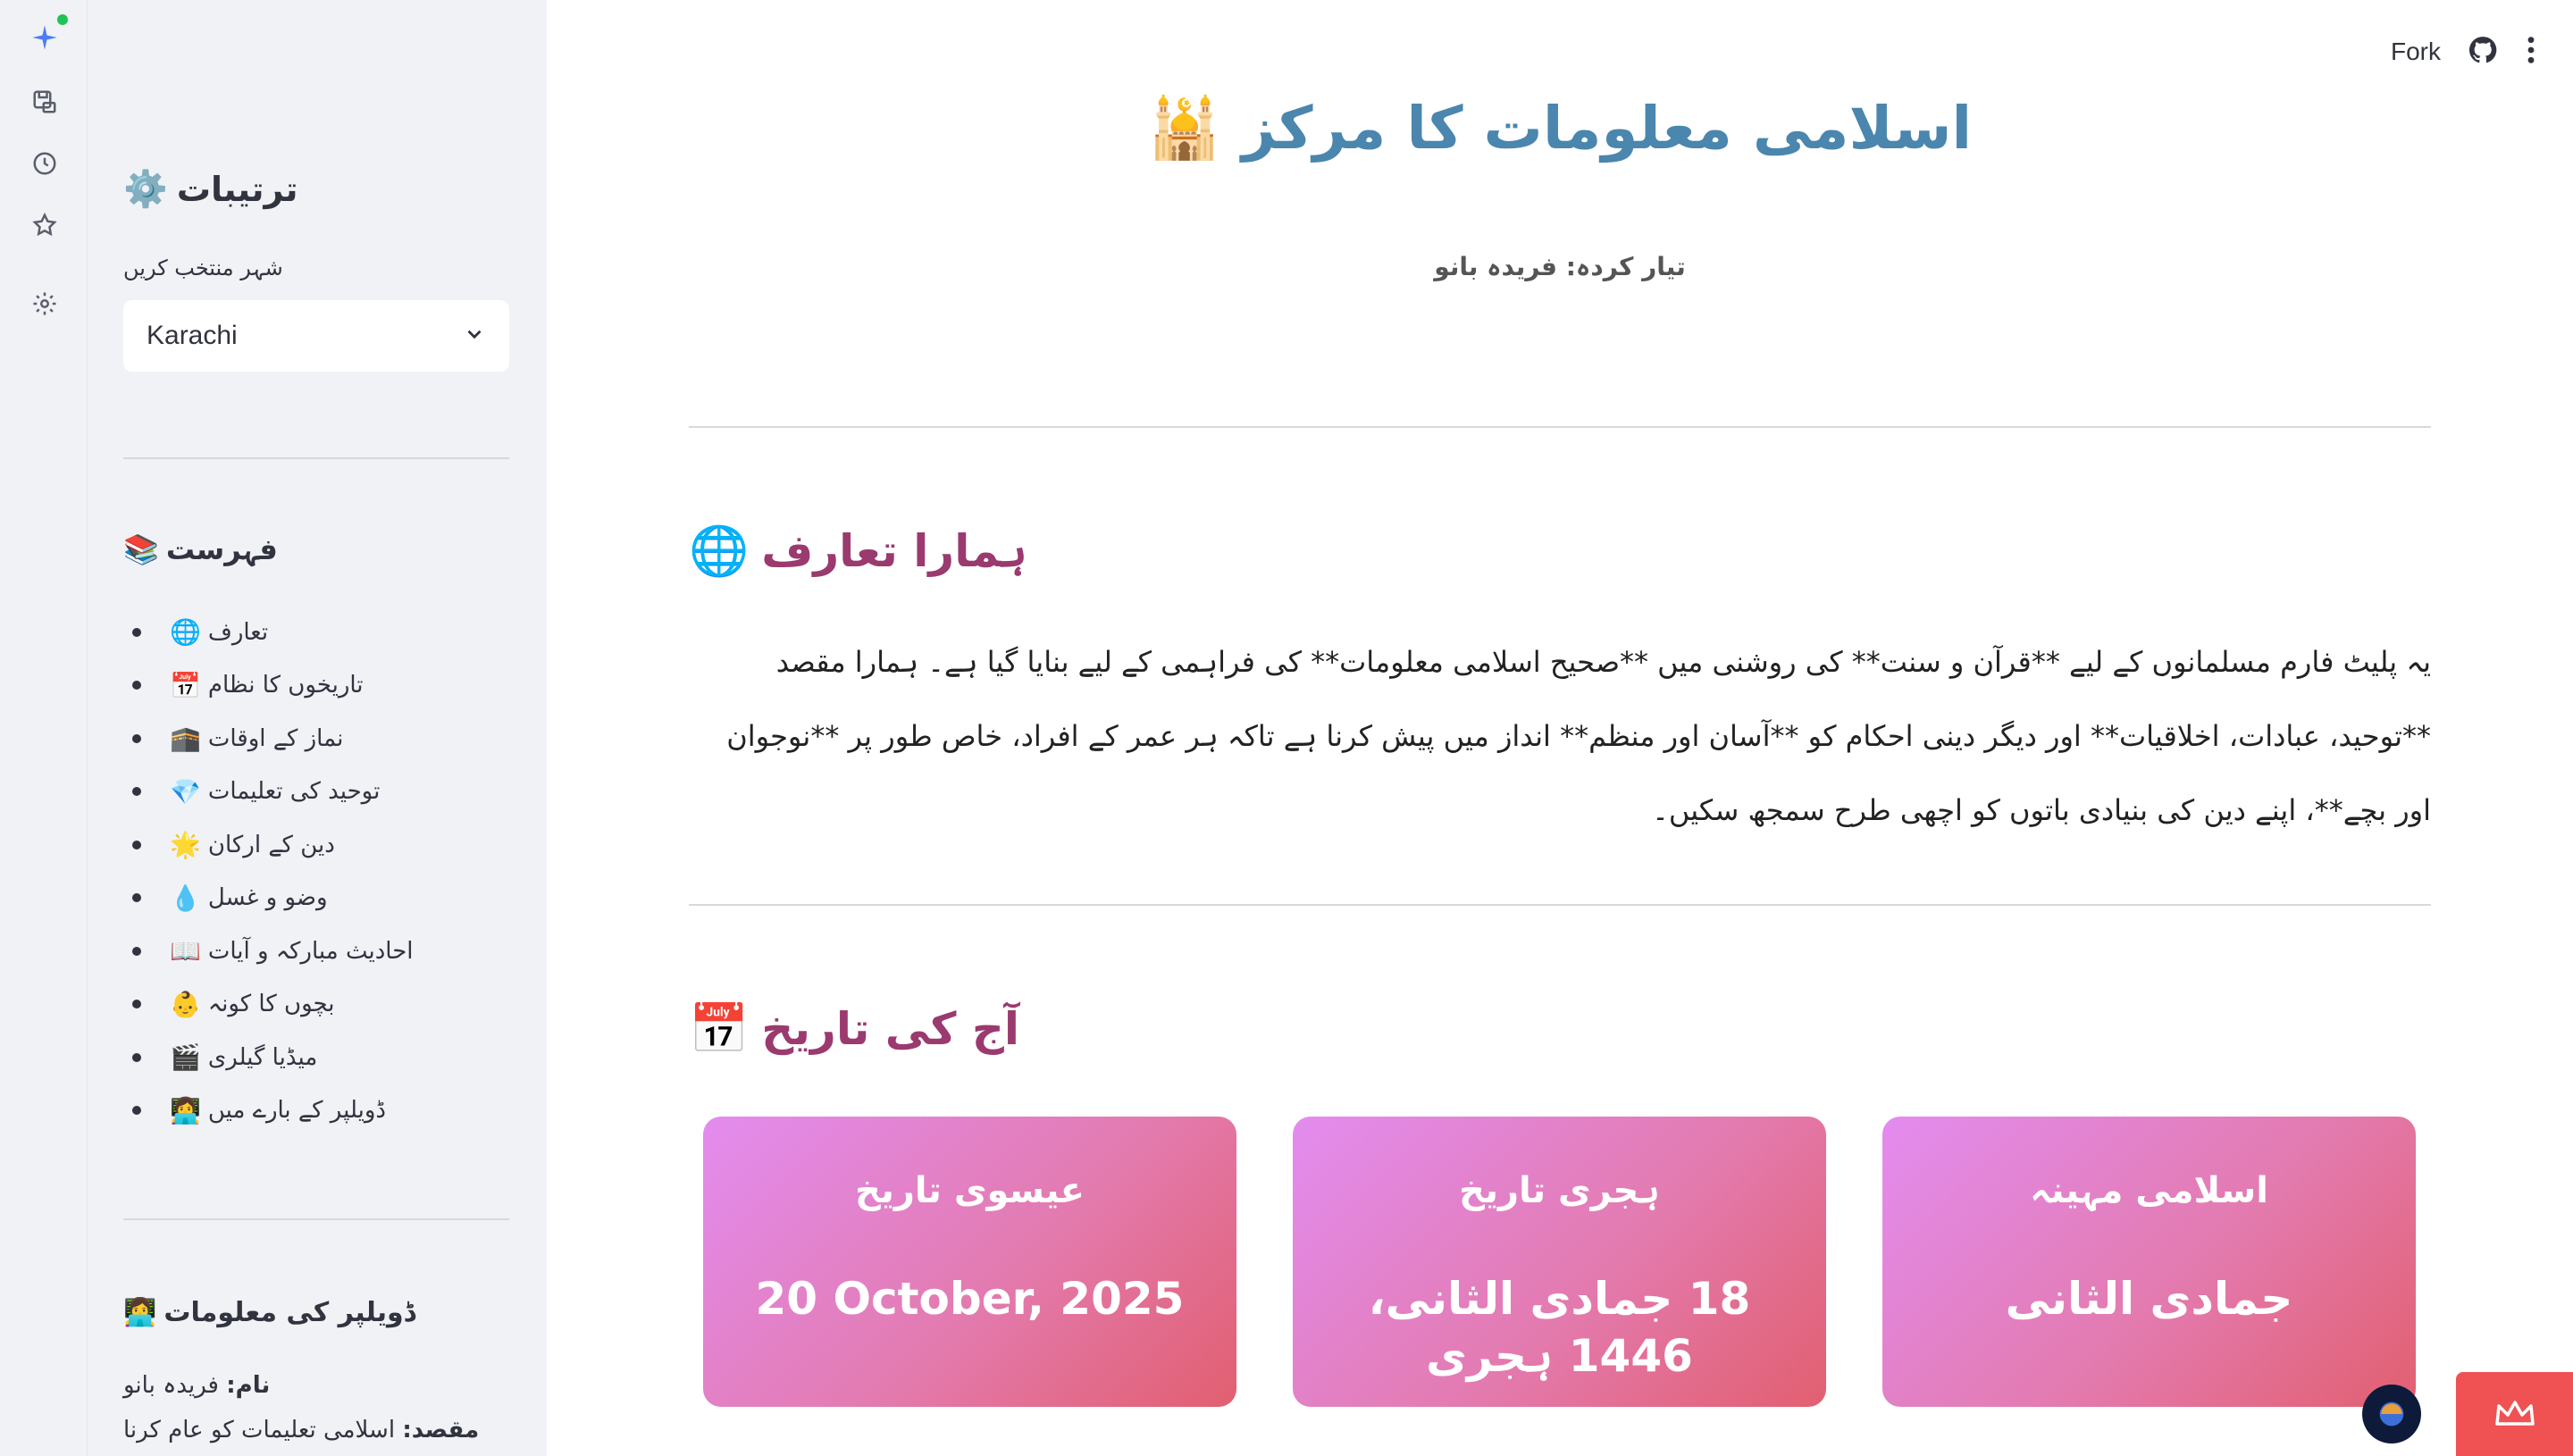  I want to click on toc-item-icon: 👶, so click(185, 1004).